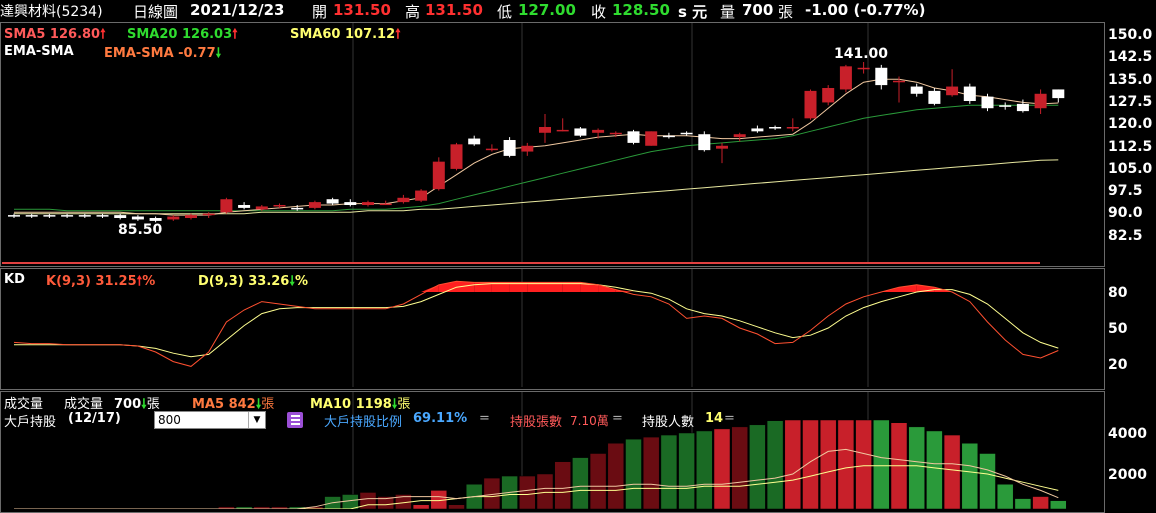 Image resolution: width=1156 pixels, height=513 pixels. Describe the element at coordinates (1127, 434) in the screenshot. I see `volume-axis-4000: 4000` at that location.